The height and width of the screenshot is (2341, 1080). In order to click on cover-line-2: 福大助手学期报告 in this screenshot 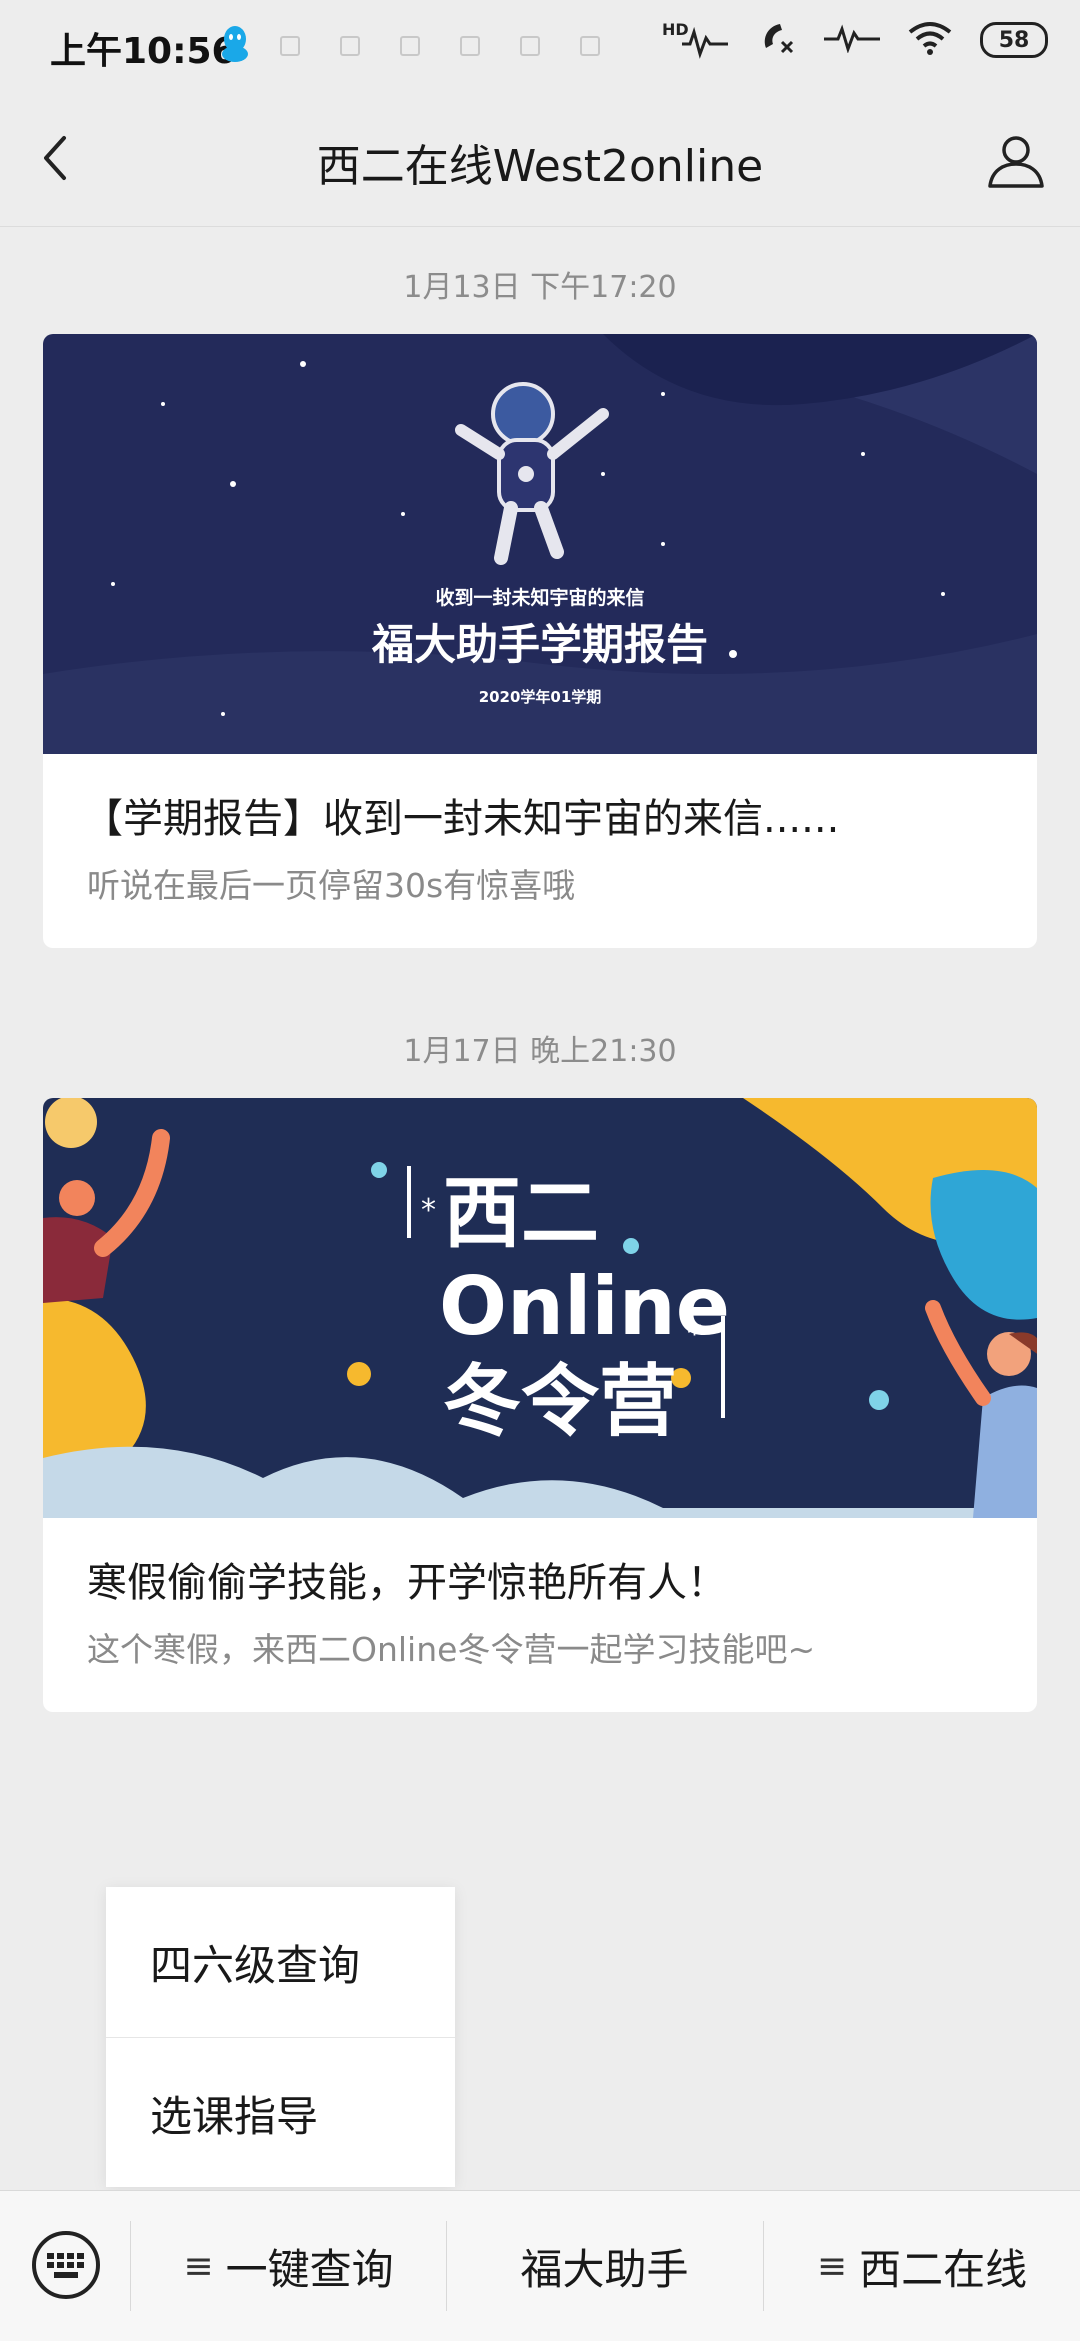, I will do `click(539, 644)`.